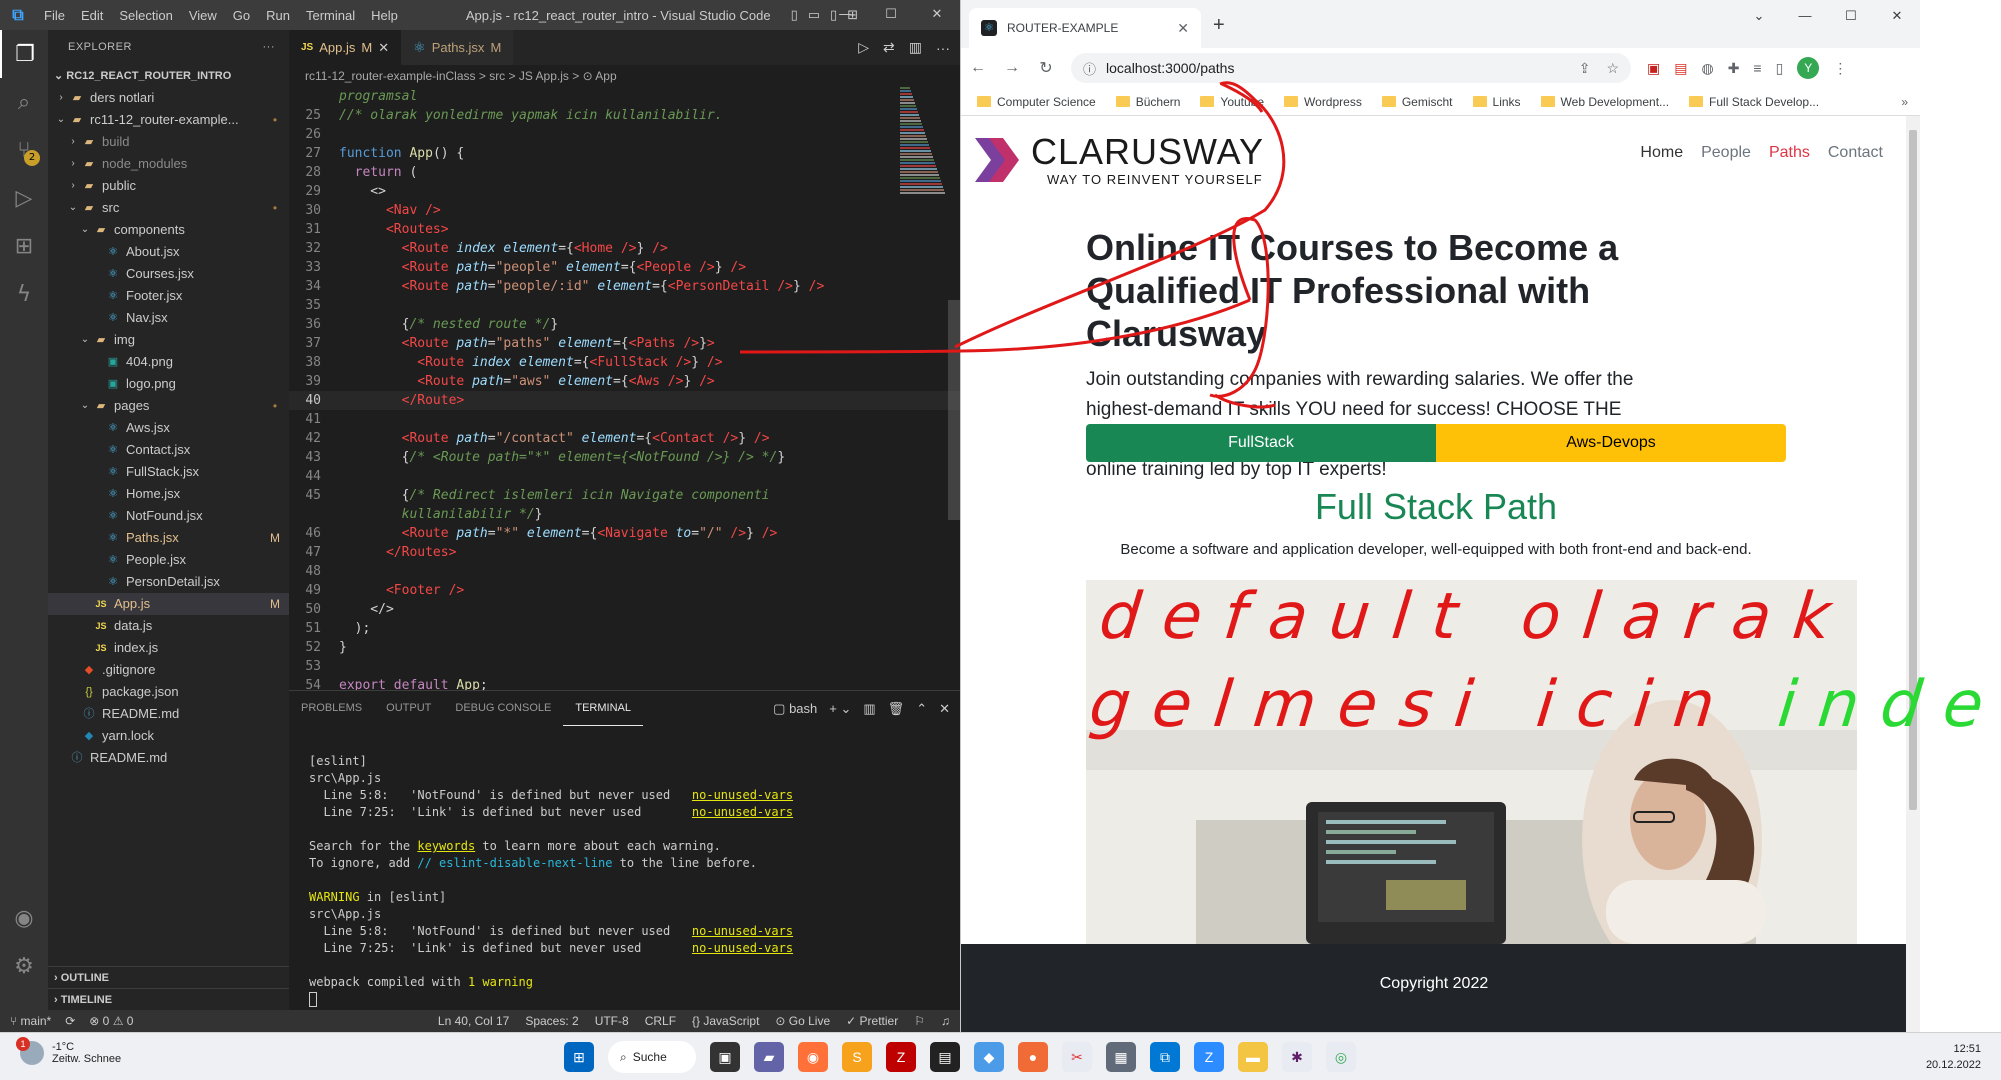  I want to click on menu-file: File, so click(54, 15).